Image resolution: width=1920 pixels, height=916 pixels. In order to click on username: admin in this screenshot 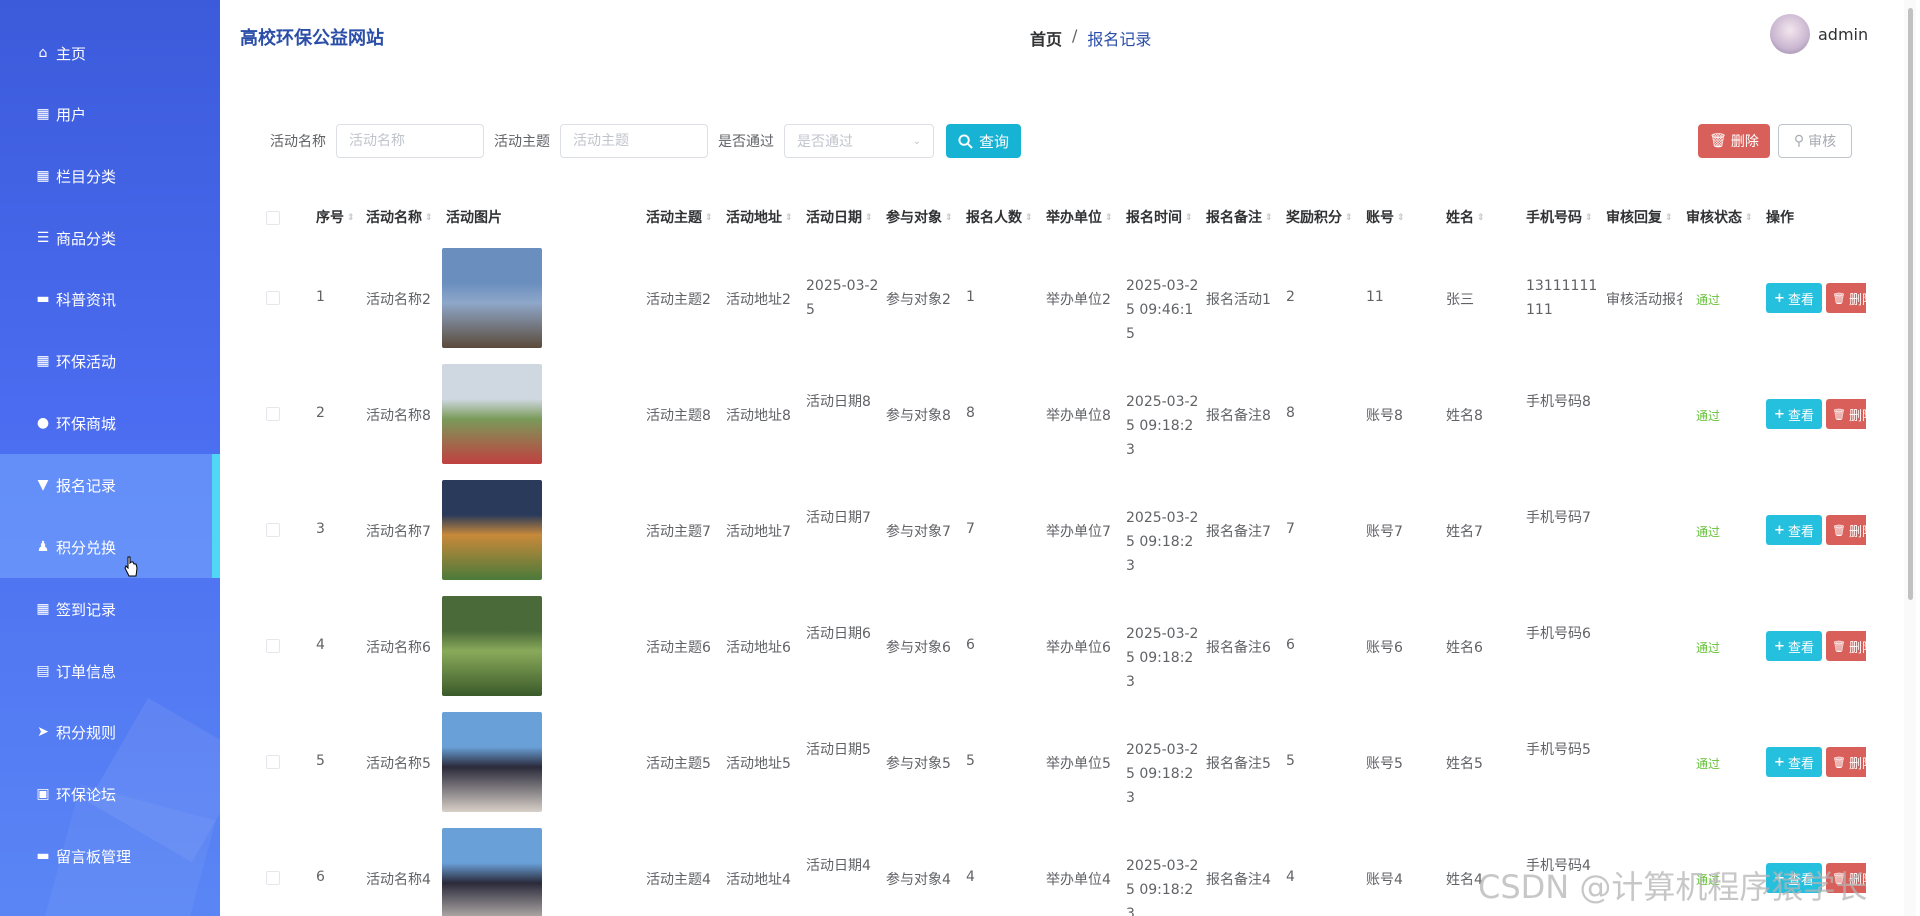, I will do `click(1843, 34)`.